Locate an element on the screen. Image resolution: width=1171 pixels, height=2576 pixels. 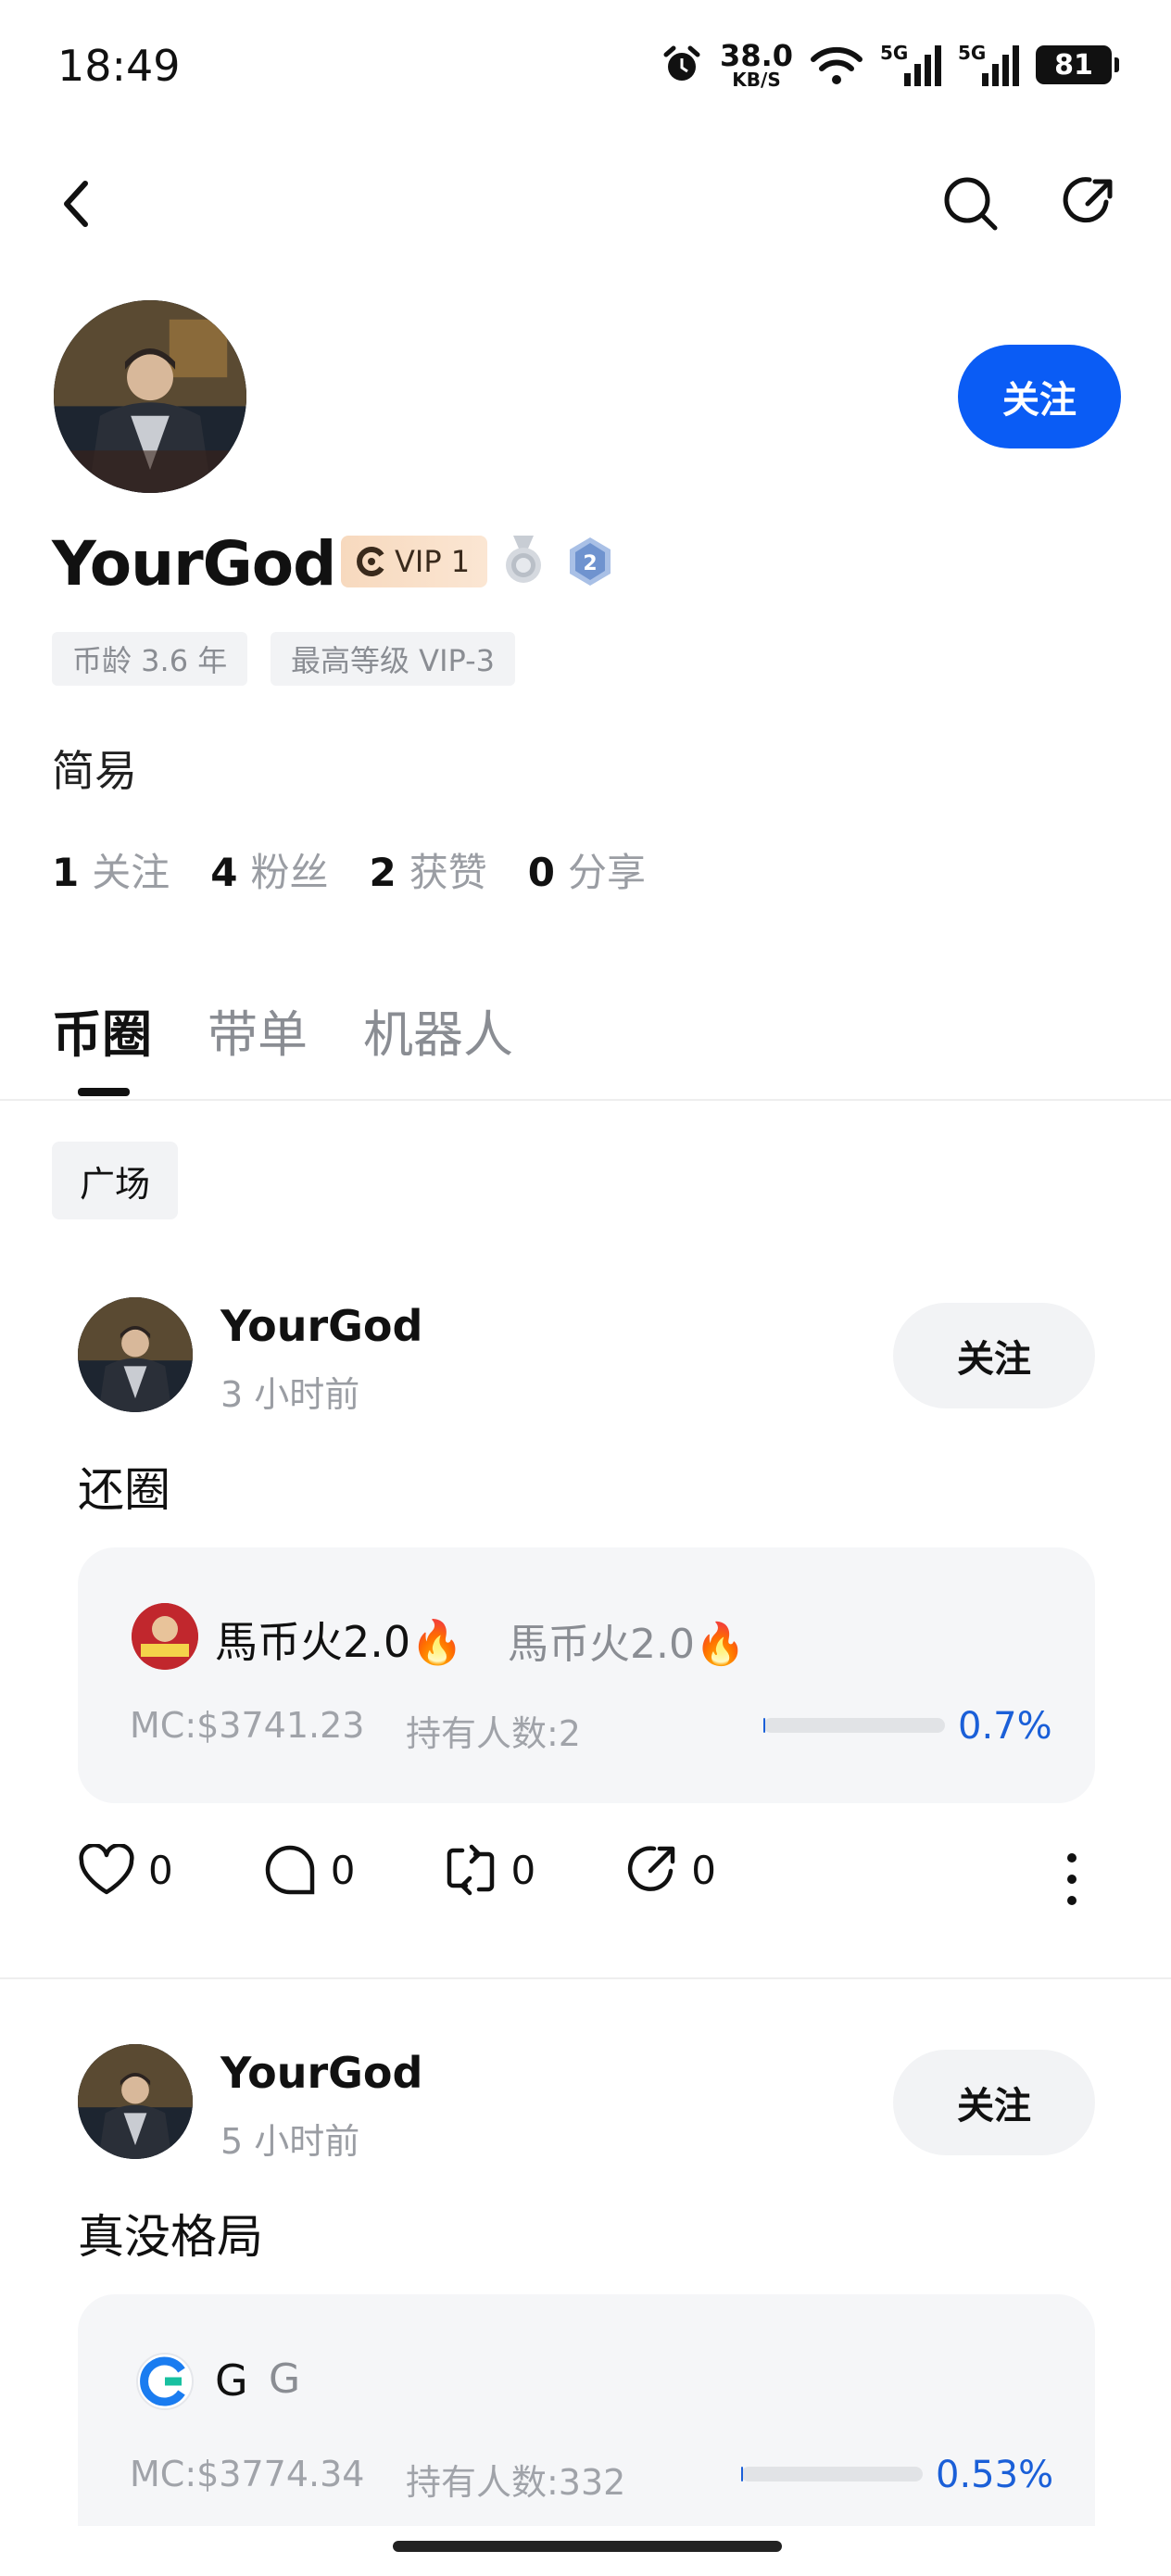
comment-button: 0 is located at coordinates (309, 1870).